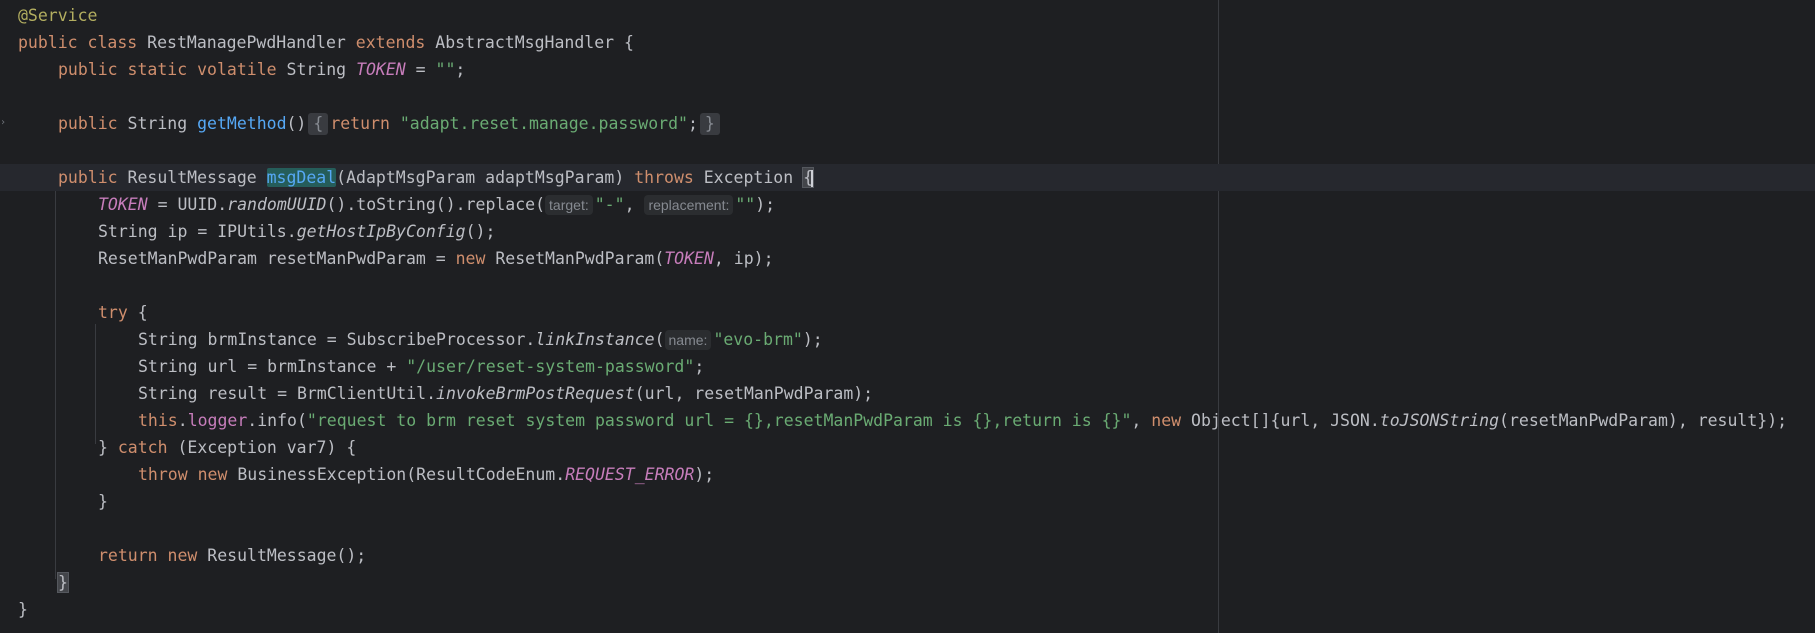  What do you see at coordinates (301, 177) in the screenshot?
I see `method-name: msgDeal` at bounding box center [301, 177].